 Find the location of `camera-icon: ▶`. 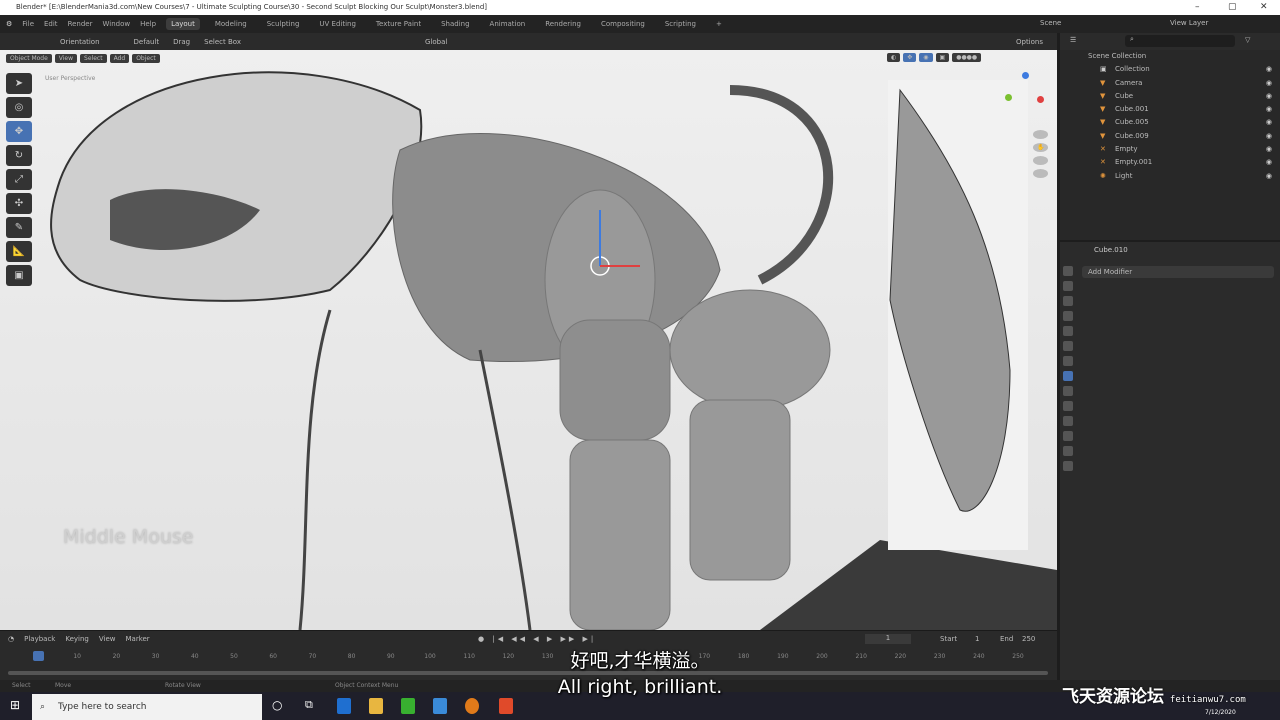

camera-icon: ▶ is located at coordinates (1041, 160).